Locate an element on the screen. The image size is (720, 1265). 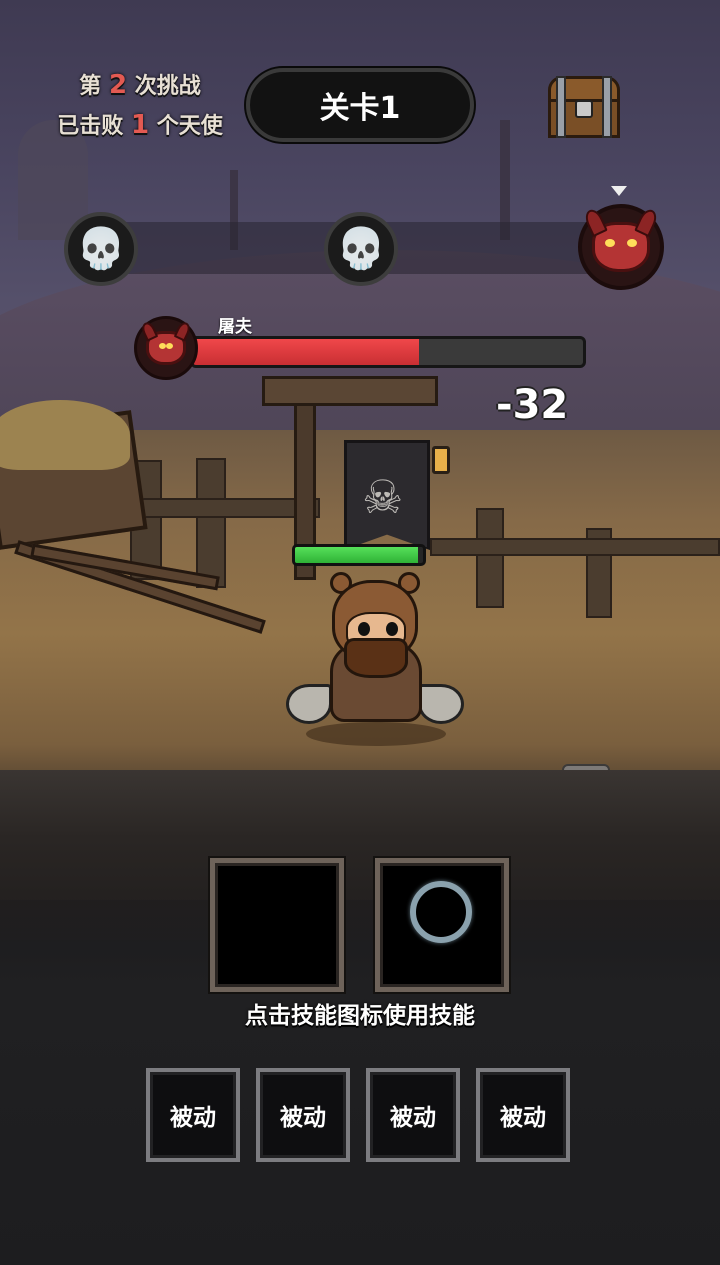
defeated-suffix: 个天使 is located at coordinates (189, 126).